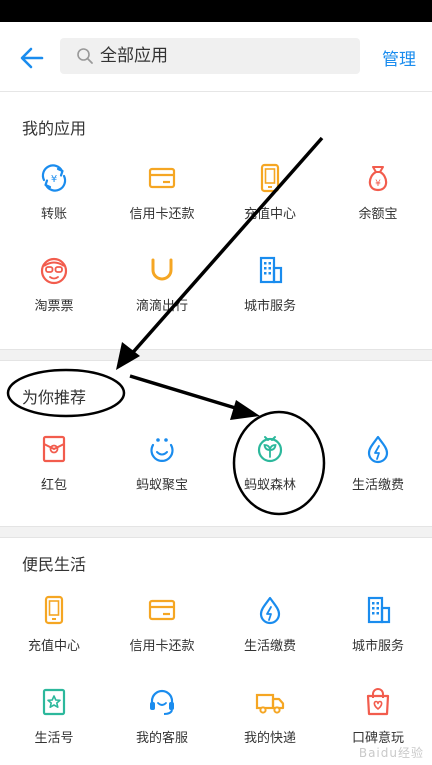  Describe the element at coordinates (161, 485) in the screenshot. I see `app-label: 蚂蚁聚宝` at that location.